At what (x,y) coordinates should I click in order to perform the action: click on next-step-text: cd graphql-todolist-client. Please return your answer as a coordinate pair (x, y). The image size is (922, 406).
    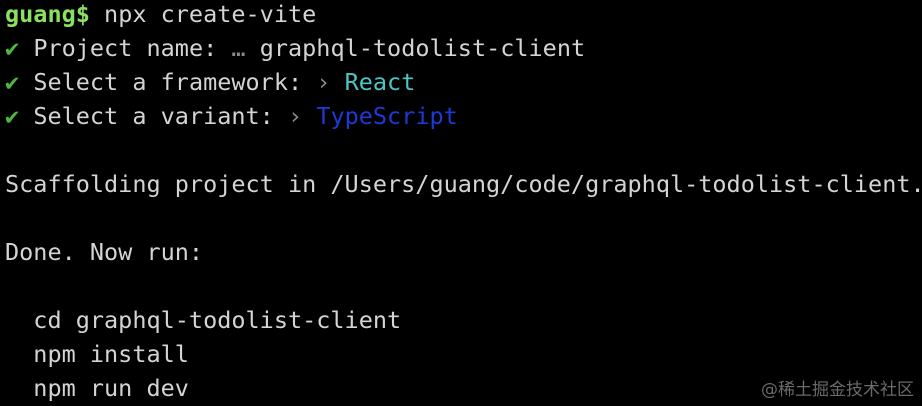
    Looking at the image, I should click on (217, 320).